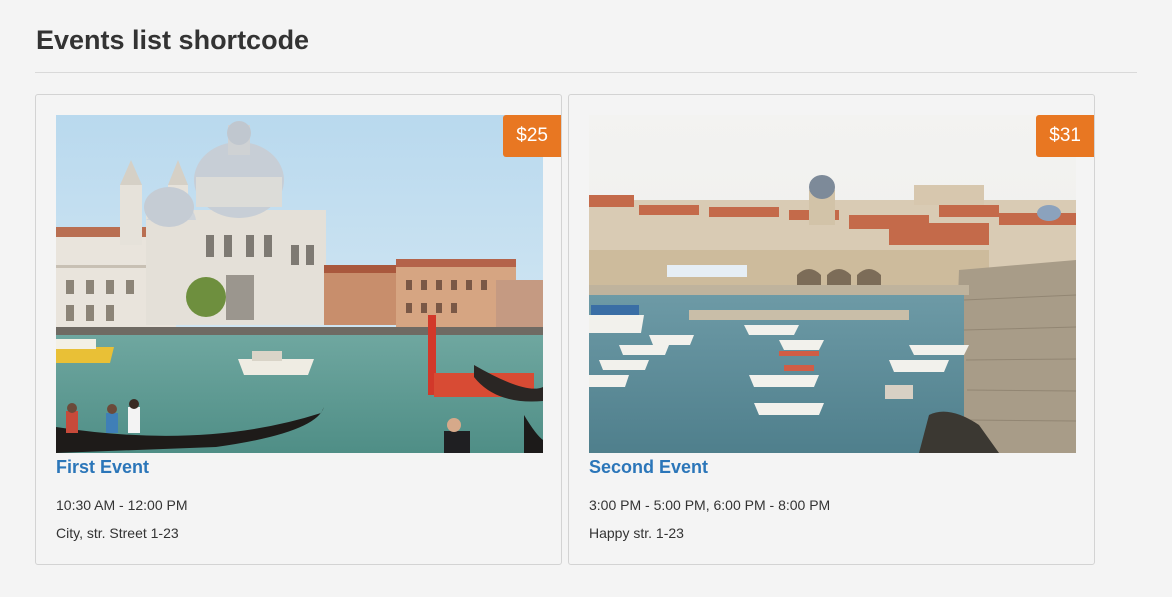  What do you see at coordinates (102, 467) in the screenshot?
I see `event-title-link: First Event` at bounding box center [102, 467].